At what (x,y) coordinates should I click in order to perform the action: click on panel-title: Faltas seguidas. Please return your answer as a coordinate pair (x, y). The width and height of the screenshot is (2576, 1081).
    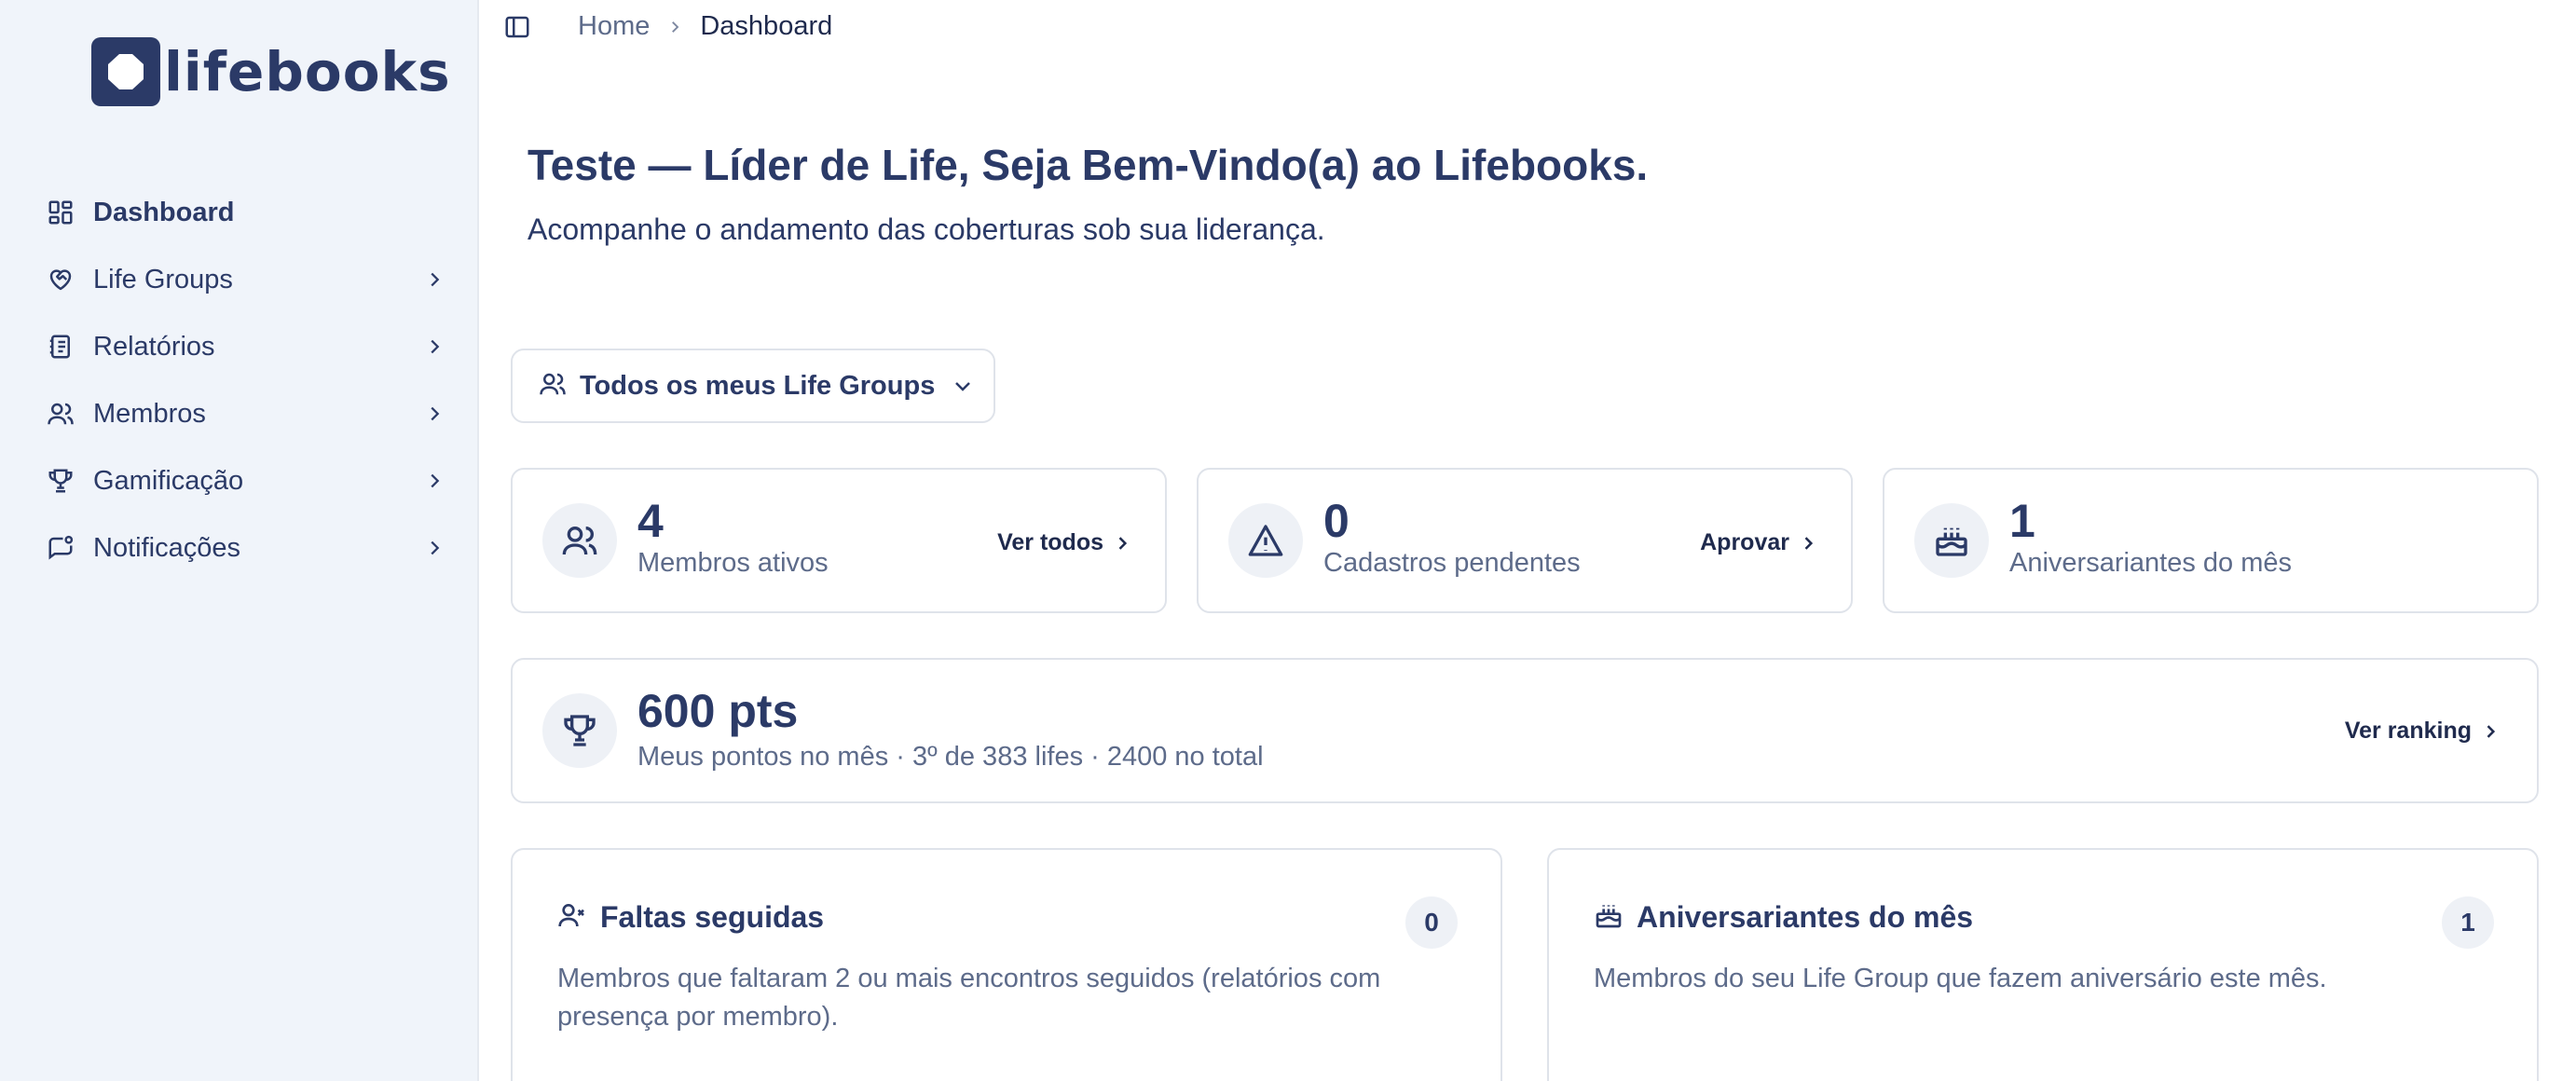
    Looking at the image, I should click on (712, 917).